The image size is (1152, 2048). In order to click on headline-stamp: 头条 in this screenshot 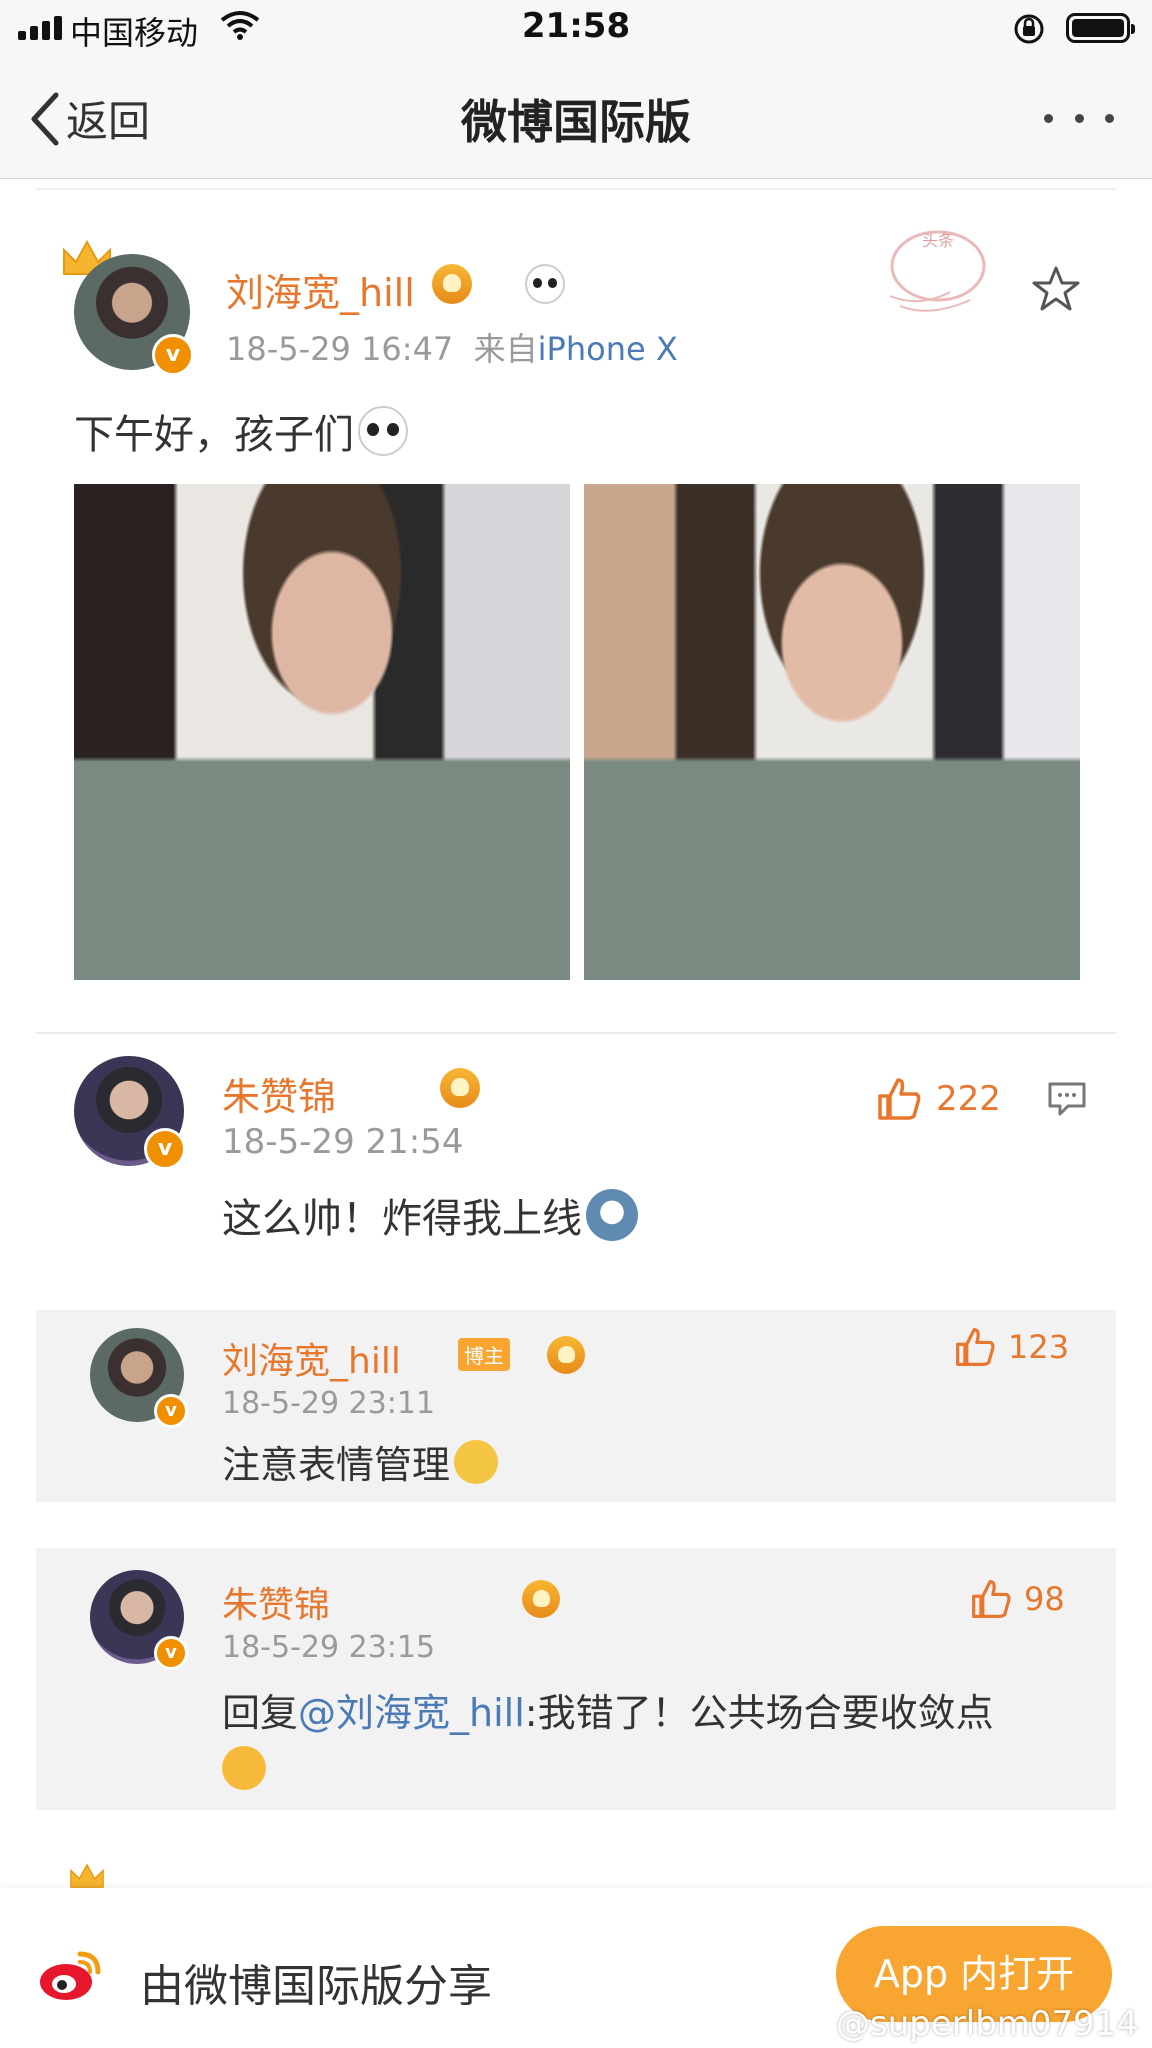, I will do `click(938, 274)`.